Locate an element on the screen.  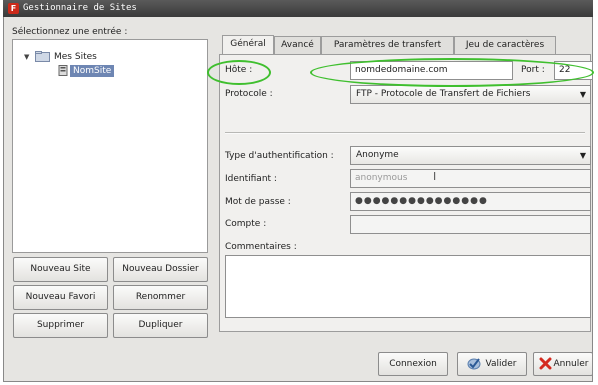
account-label: Compte : is located at coordinates (246, 224).